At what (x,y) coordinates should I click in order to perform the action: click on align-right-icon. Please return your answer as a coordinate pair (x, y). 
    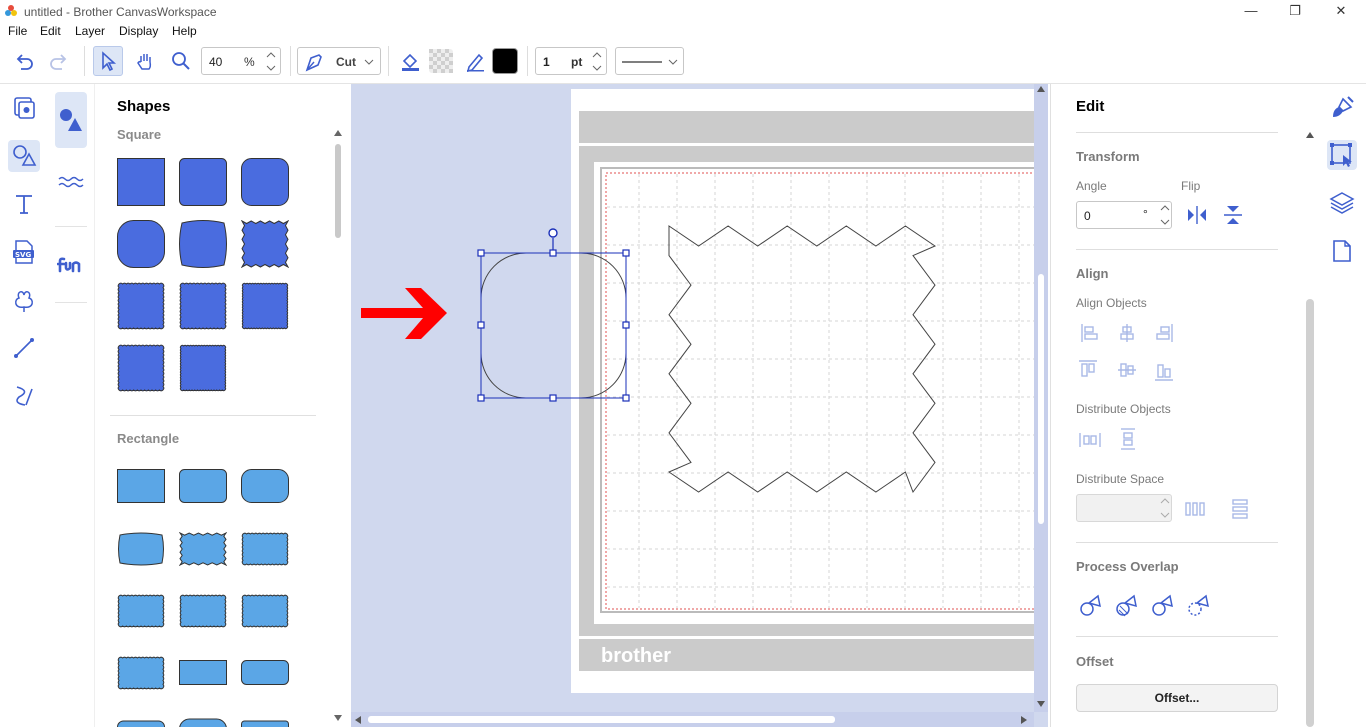
    Looking at the image, I should click on (1164, 333).